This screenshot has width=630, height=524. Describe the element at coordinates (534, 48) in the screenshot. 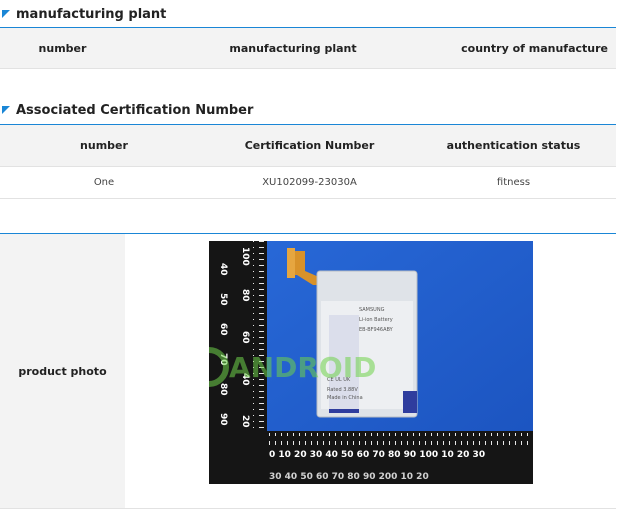

I see `col-header-country: country of manufacture` at that location.